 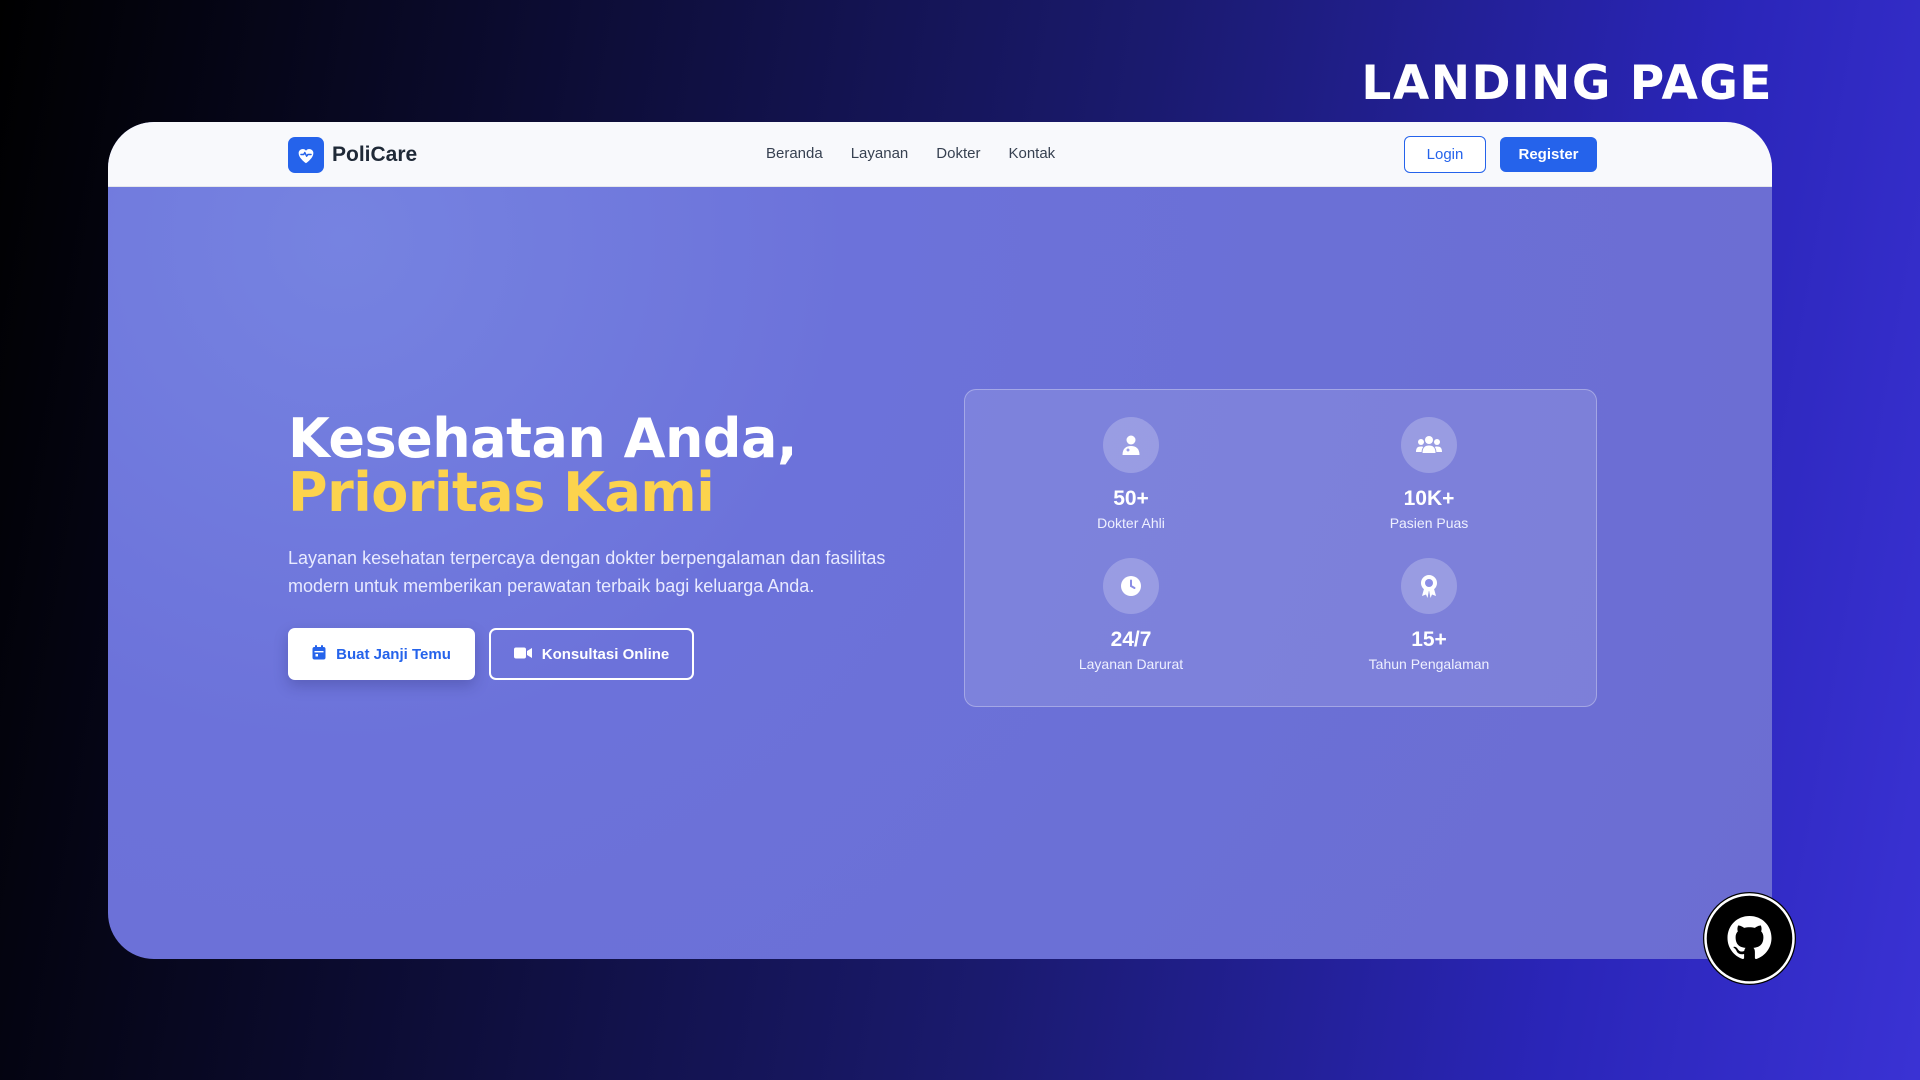 I want to click on nav-links: Beranda Layanan Dokter Kontak, so click(x=910, y=153).